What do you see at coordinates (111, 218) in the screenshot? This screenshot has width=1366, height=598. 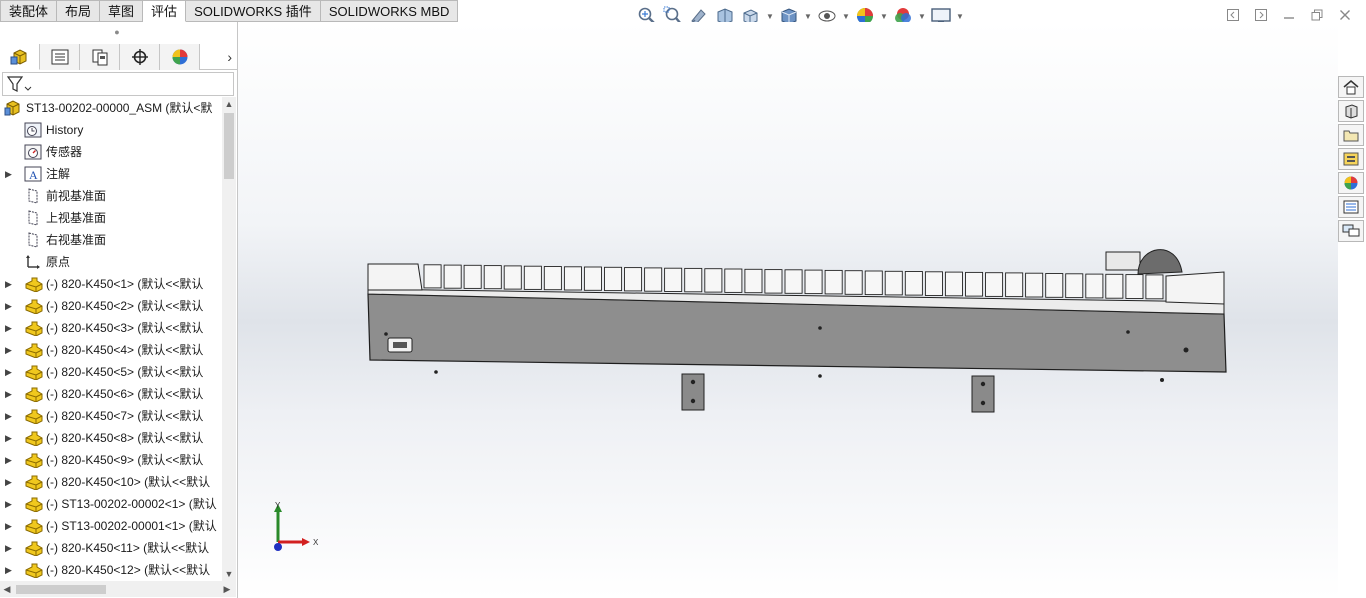 I see `tree-item-5: 上视基准面` at bounding box center [111, 218].